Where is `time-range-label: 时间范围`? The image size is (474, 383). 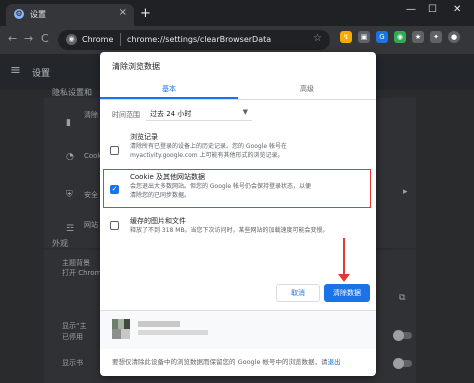
time-range-label: 时间范围 is located at coordinates (126, 115).